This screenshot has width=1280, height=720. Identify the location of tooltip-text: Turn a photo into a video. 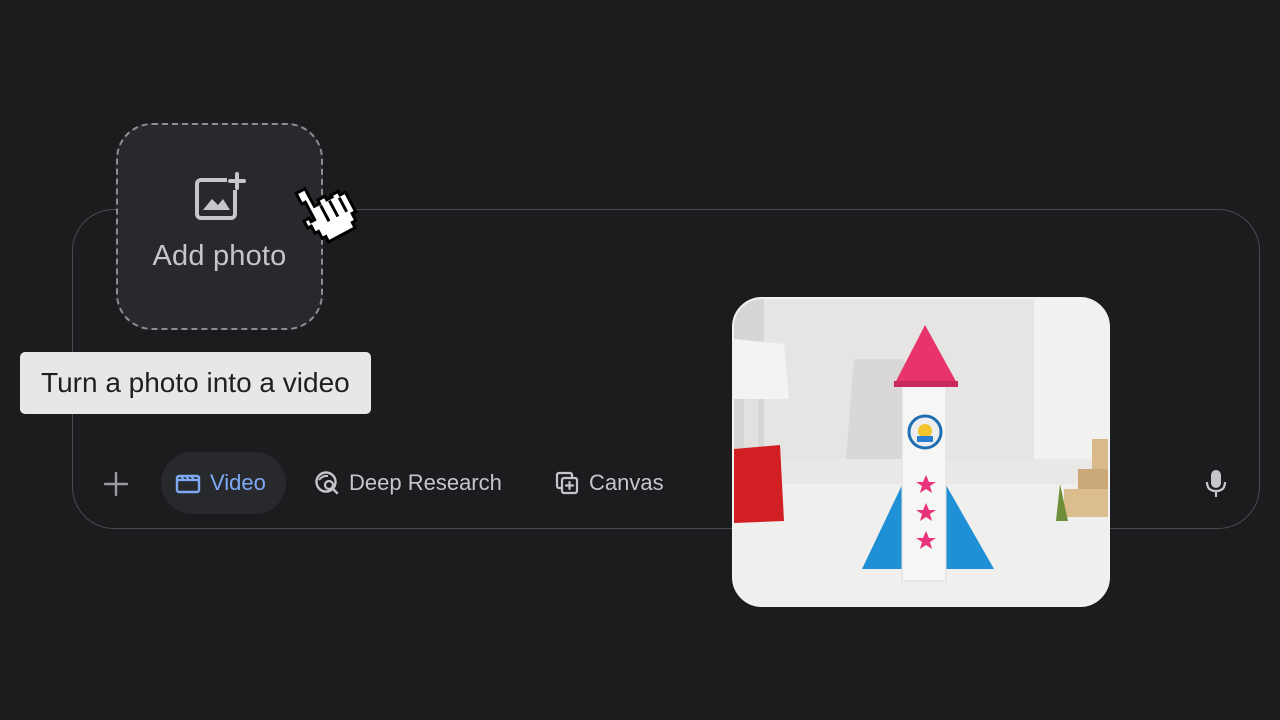
(195, 382).